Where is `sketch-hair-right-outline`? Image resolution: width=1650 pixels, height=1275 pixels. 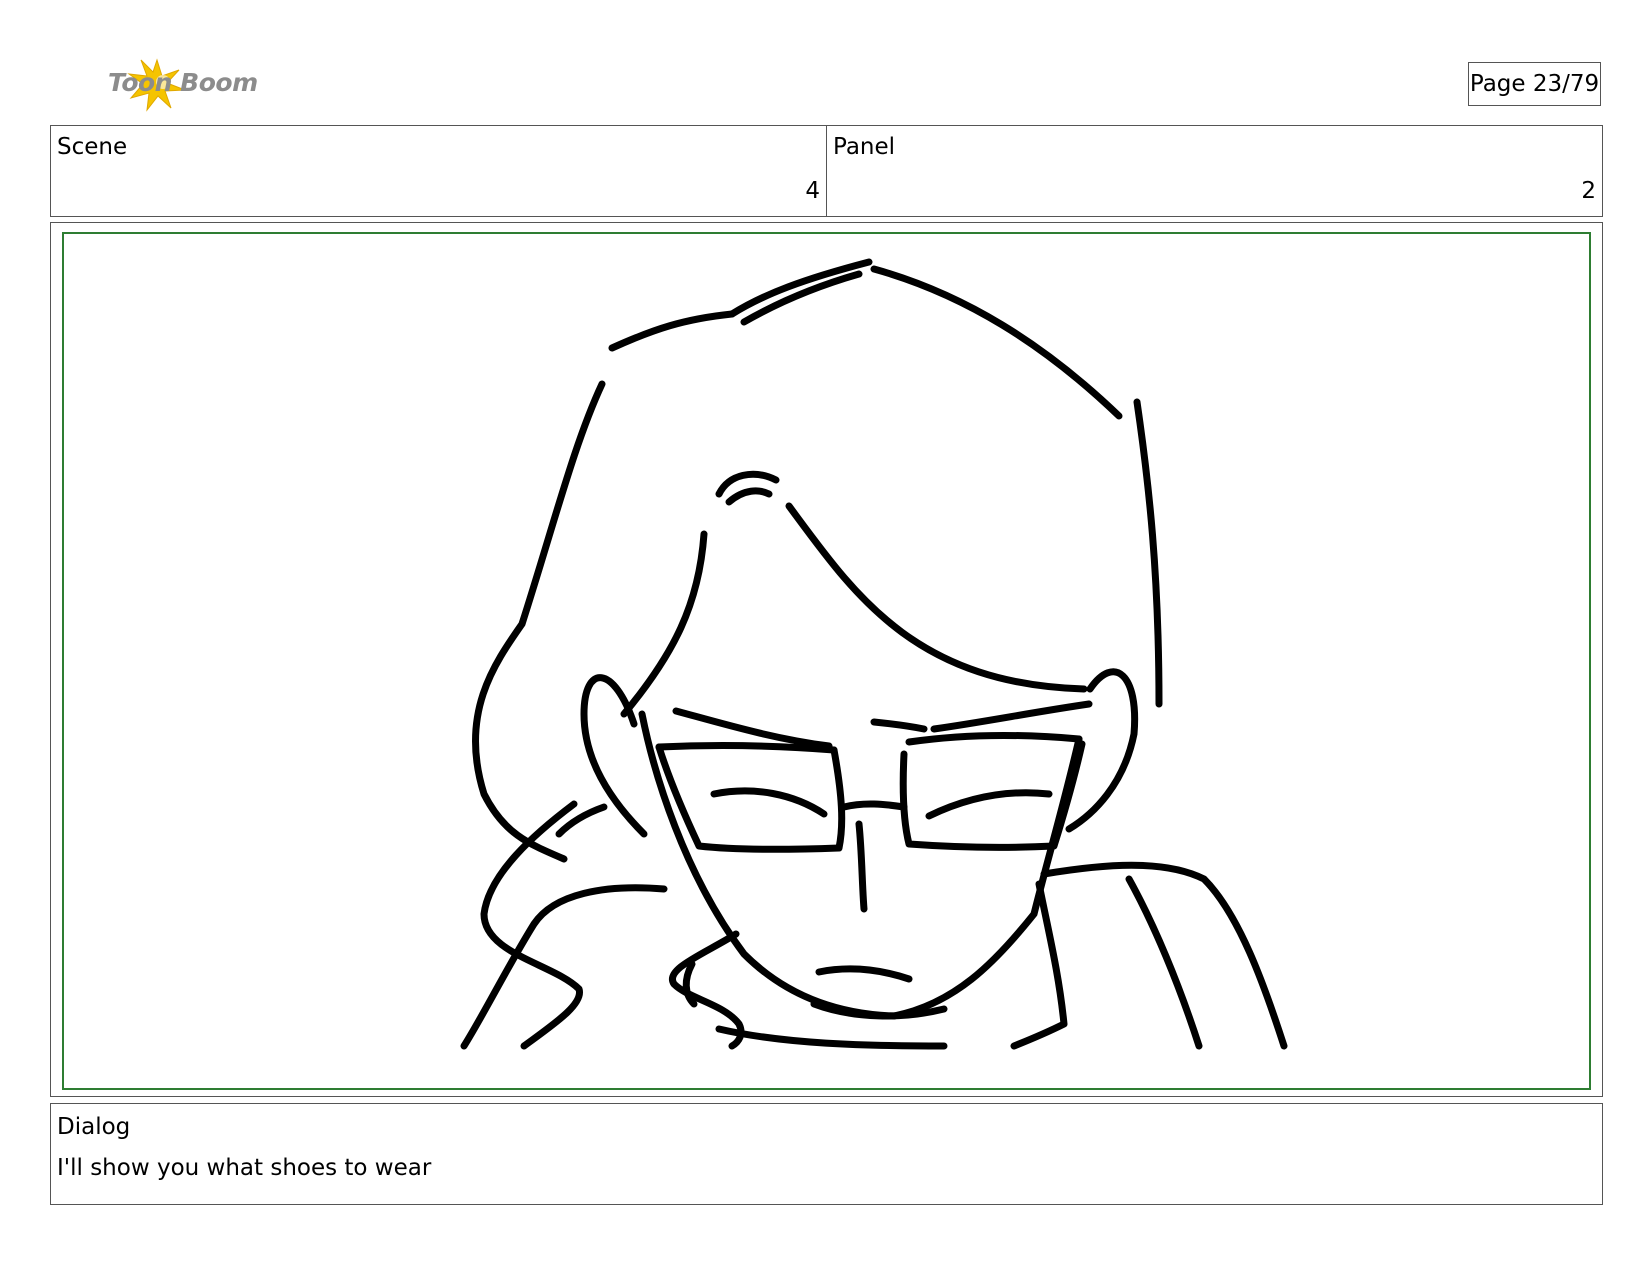 sketch-hair-right-outline is located at coordinates (996, 342).